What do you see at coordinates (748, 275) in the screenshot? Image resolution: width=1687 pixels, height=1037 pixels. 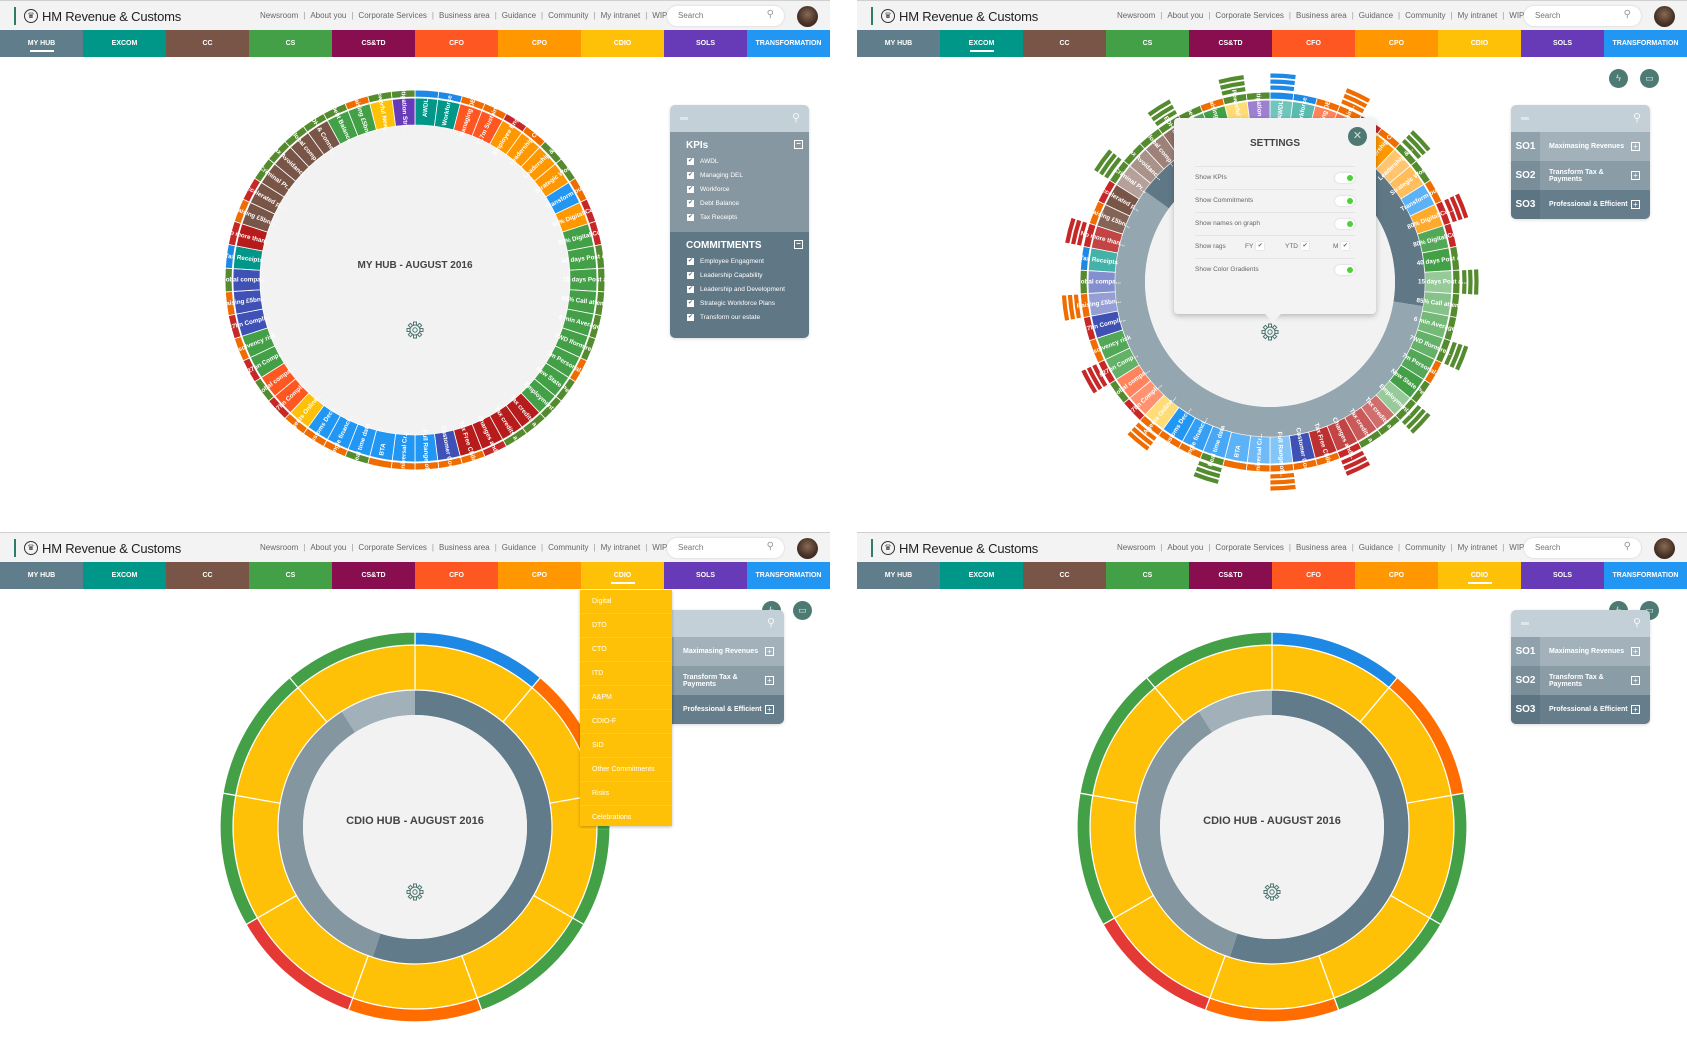 I see `commitment-checkbox: ✔ Leadership Capability` at bounding box center [748, 275].